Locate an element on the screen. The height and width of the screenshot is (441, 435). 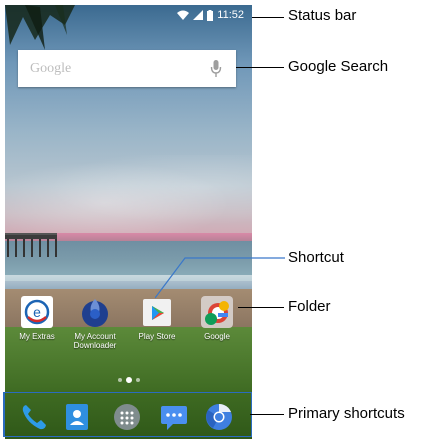
folder-icon is located at coordinates (217, 312).